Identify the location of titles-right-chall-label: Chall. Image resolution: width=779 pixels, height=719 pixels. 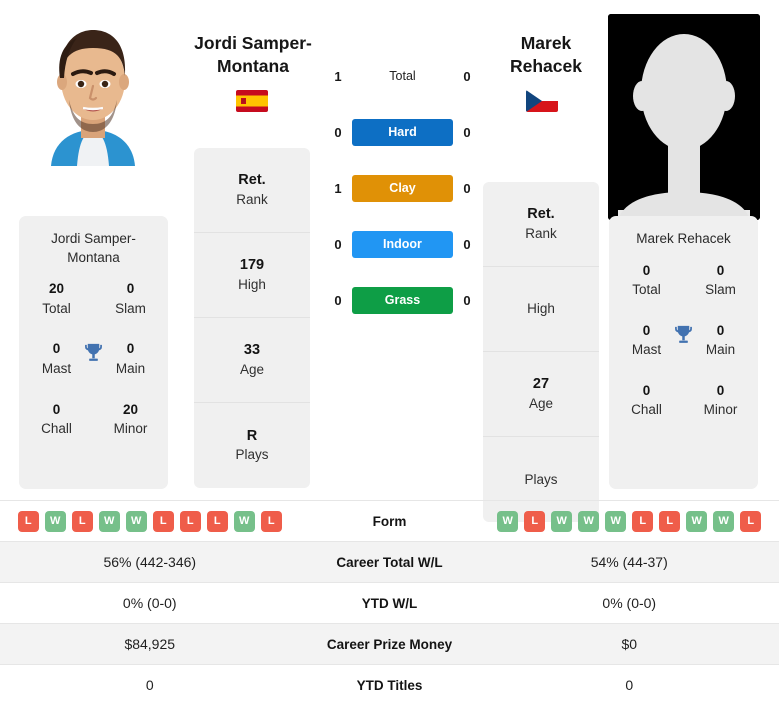
(646, 410).